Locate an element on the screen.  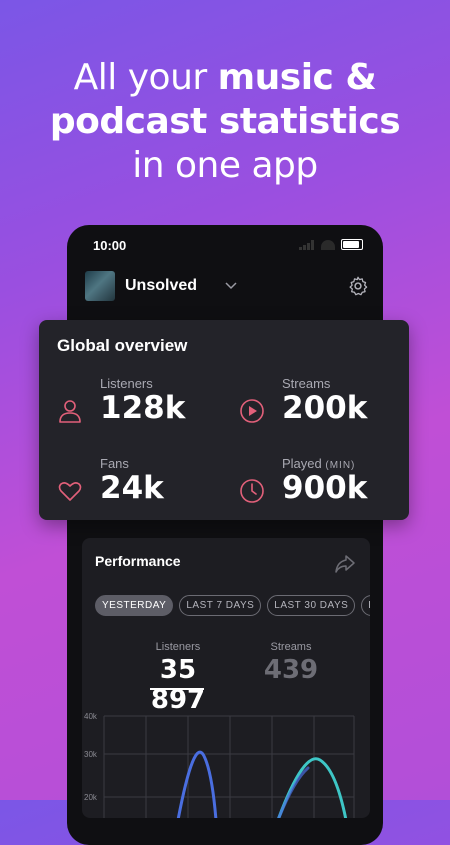
stat-value: 200k is located at coordinates (325, 408).